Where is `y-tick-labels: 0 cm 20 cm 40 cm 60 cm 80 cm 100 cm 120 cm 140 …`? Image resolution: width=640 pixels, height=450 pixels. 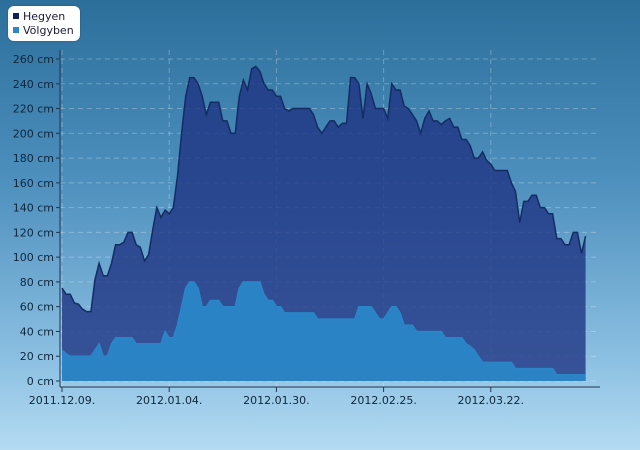 y-tick-labels: 0 cm 20 cm 40 cm 60 cm 80 cm 100 cm 120 cm 140 … is located at coordinates (33, 220).